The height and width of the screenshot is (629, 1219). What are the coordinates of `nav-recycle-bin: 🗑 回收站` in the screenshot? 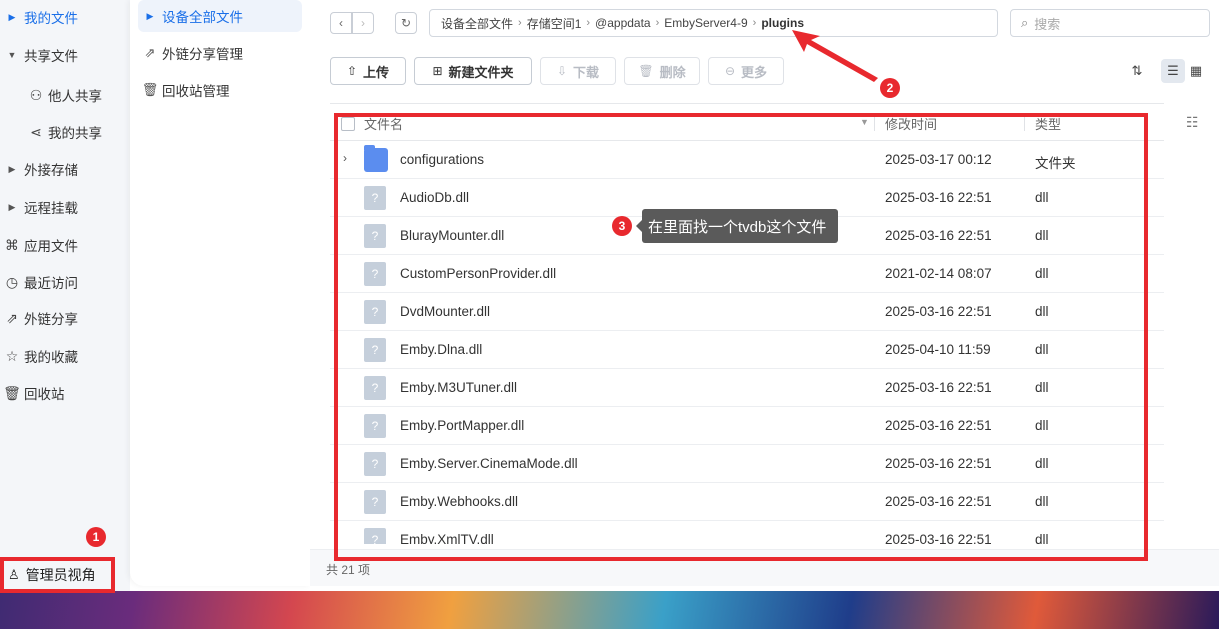 It's located at (65, 393).